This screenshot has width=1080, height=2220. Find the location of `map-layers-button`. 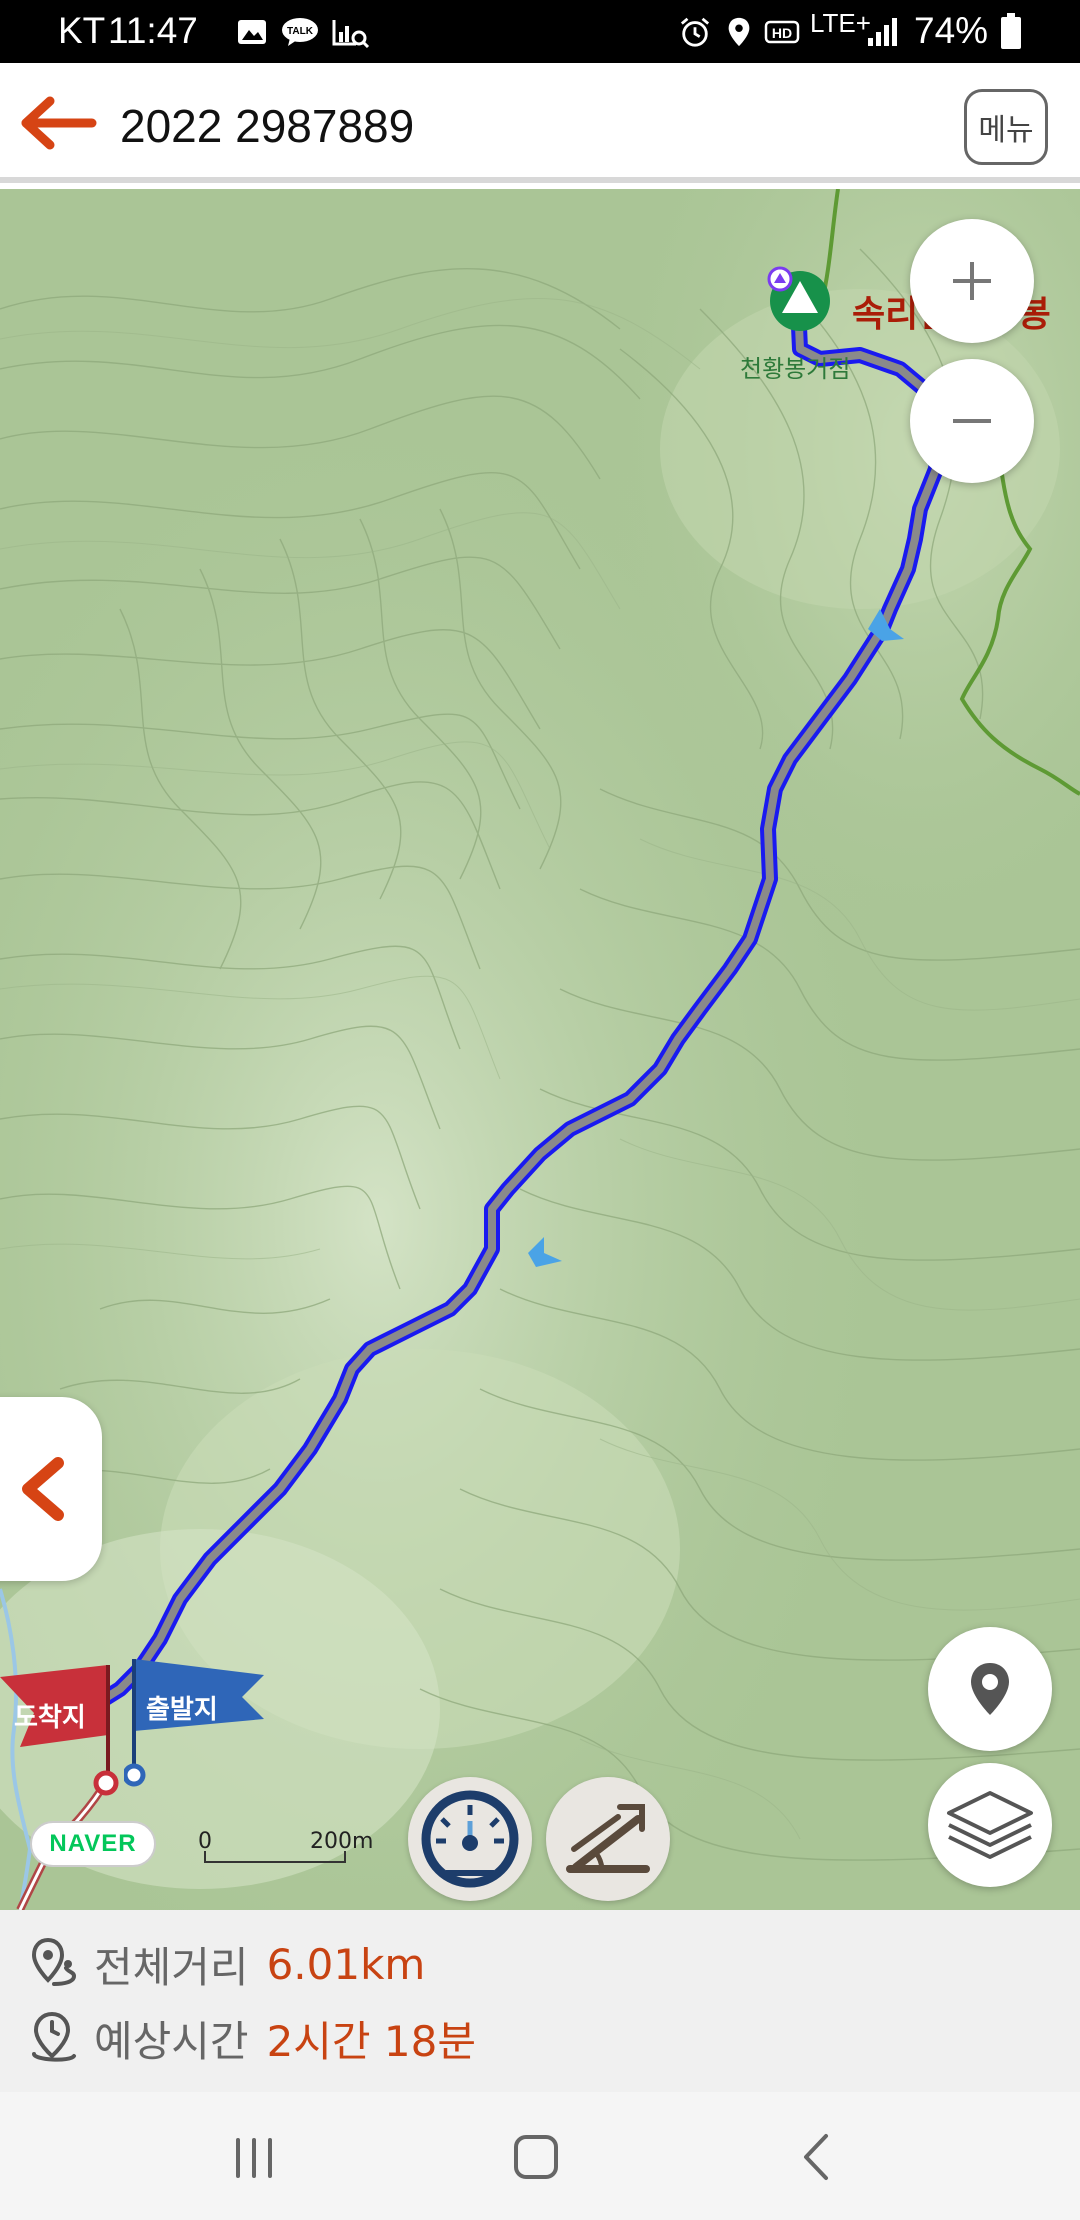

map-layers-button is located at coordinates (990, 1825).